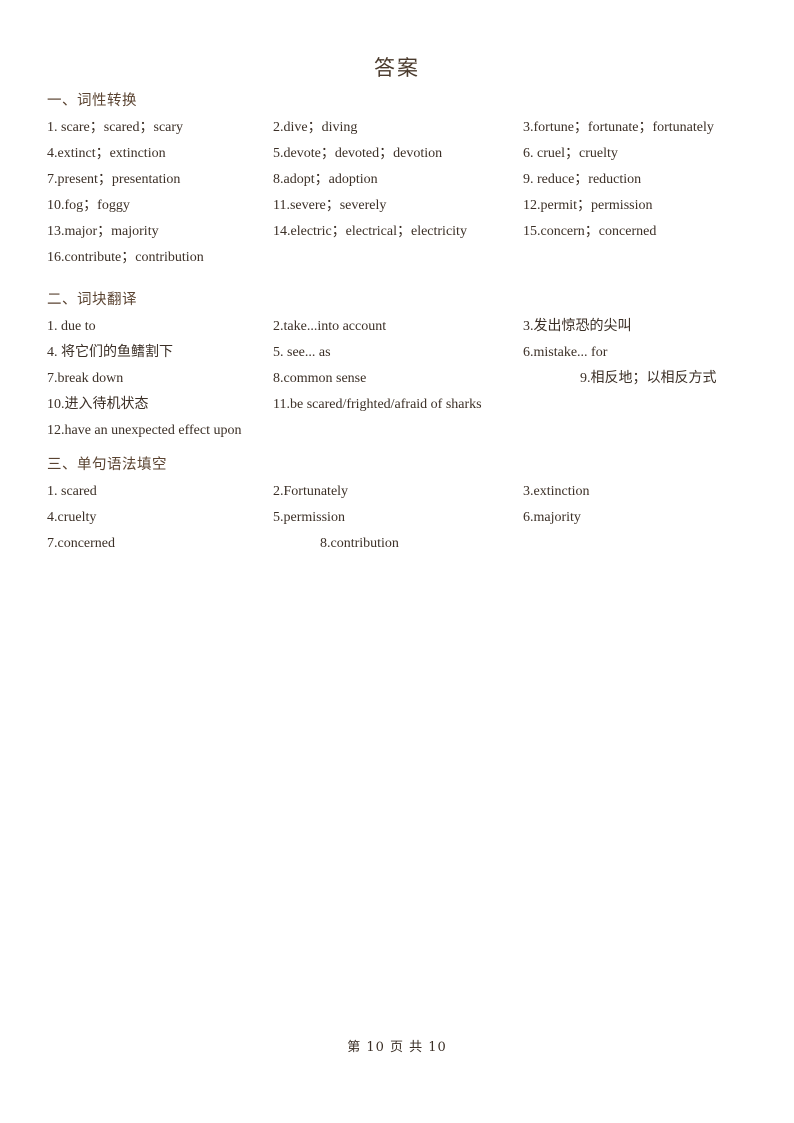 This screenshot has height=1123, width=794. I want to click on answer-row: 4.cruelty 5.permission 6.majority, so click(397, 518).